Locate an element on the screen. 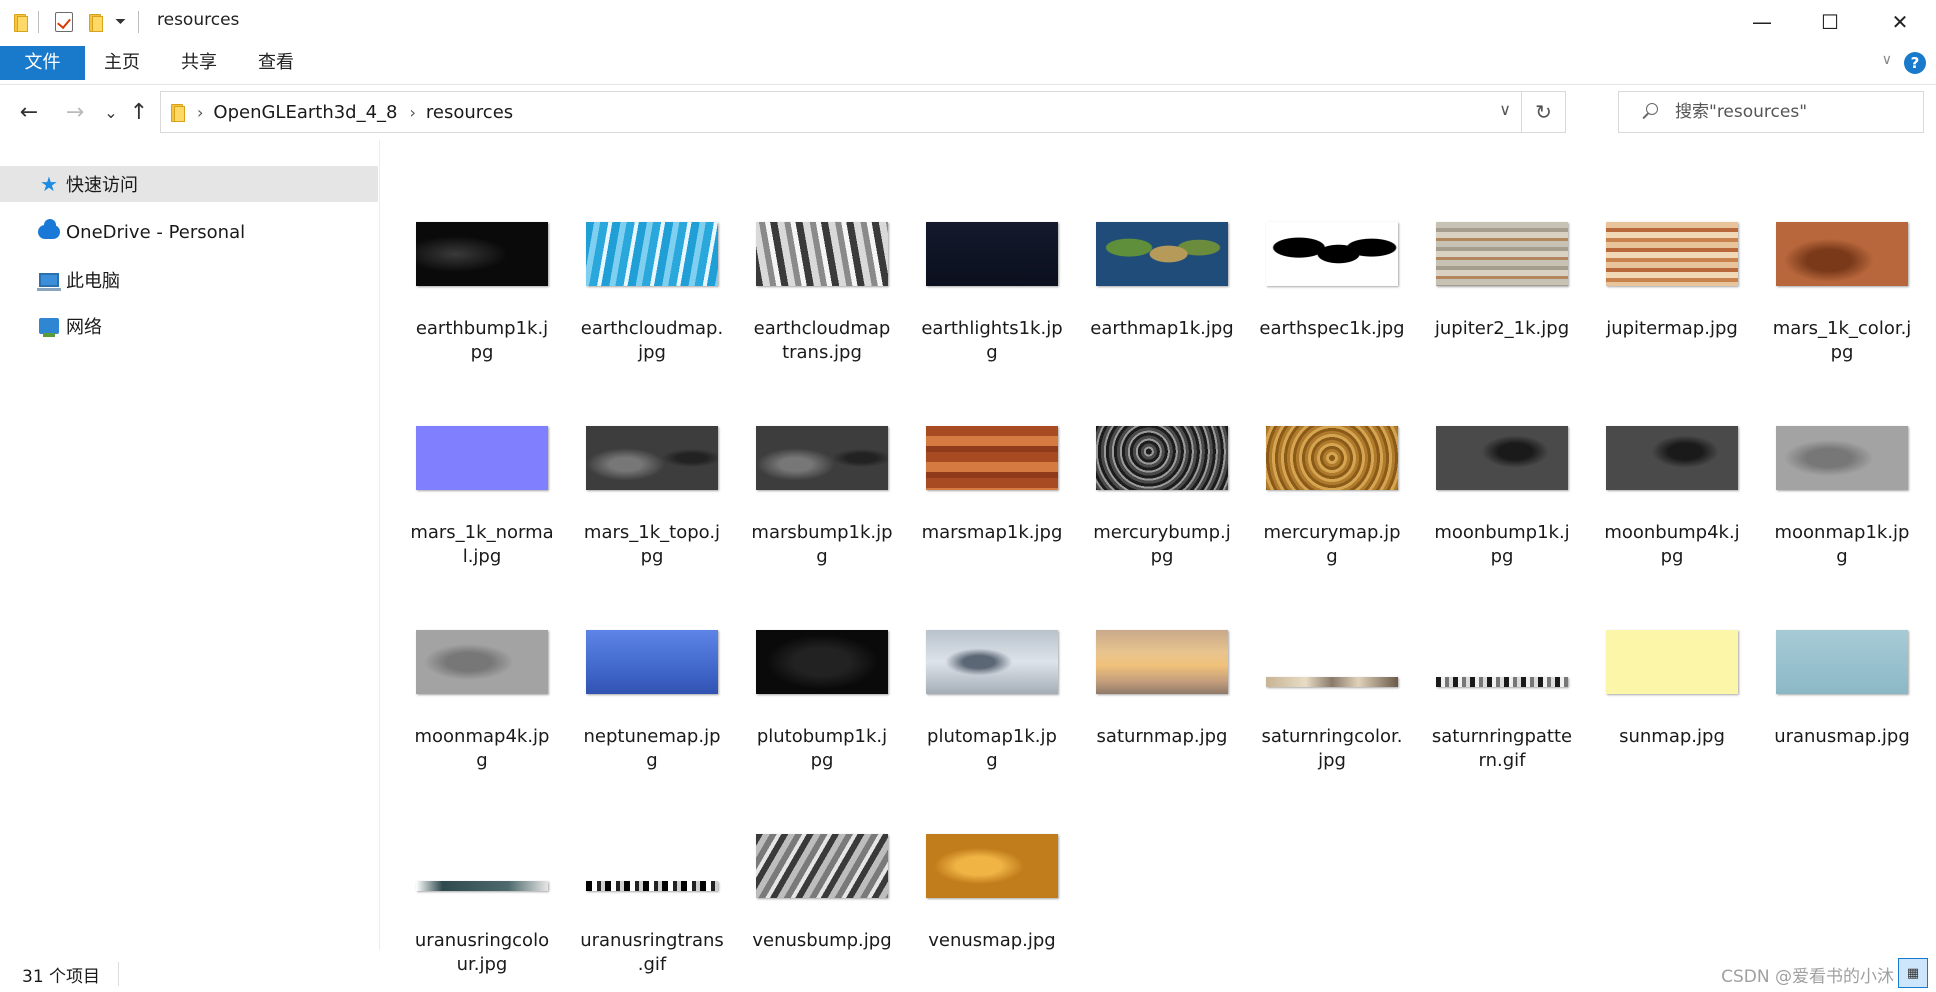 The width and height of the screenshot is (1936, 992). network-icon is located at coordinates (49, 326).